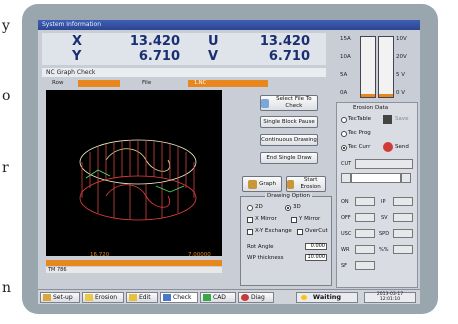  What do you see at coordinates (365, 201) in the screenshot?
I see `on-field` at bounding box center [365, 201].